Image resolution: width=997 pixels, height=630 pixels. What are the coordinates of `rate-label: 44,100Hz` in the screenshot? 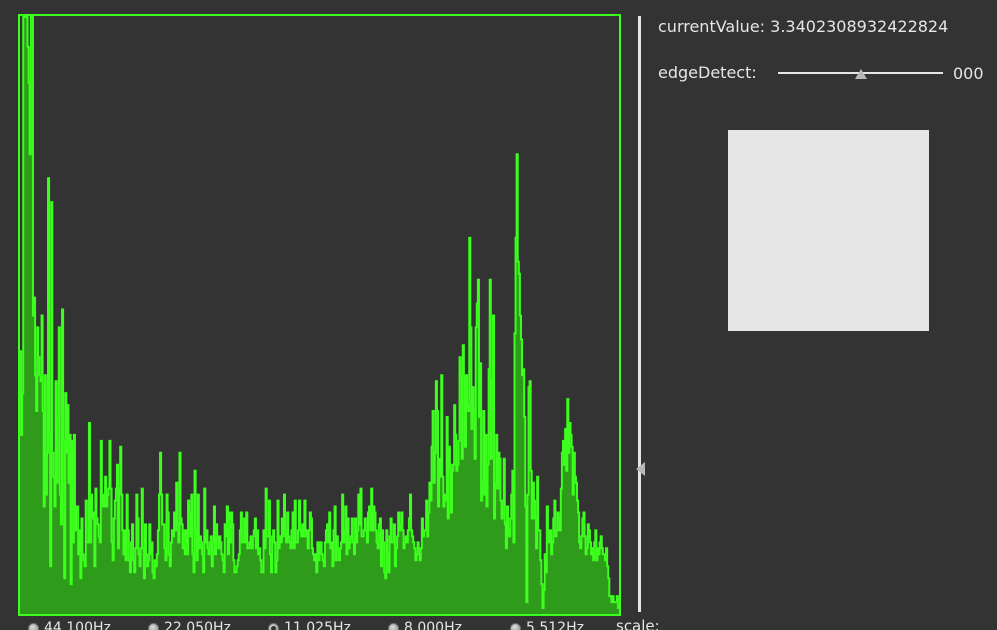 It's located at (77, 625).